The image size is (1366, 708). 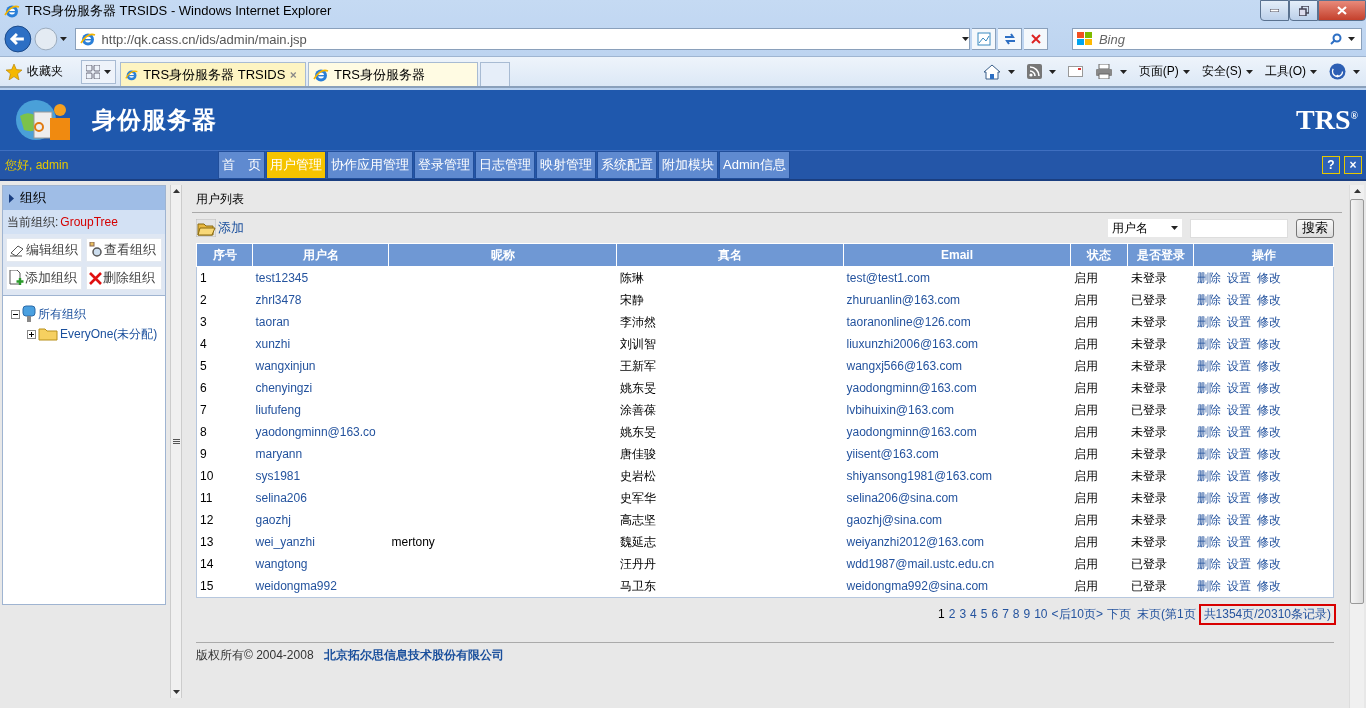 I want to click on favorites-button: 收藏夹, so click(x=34, y=71).